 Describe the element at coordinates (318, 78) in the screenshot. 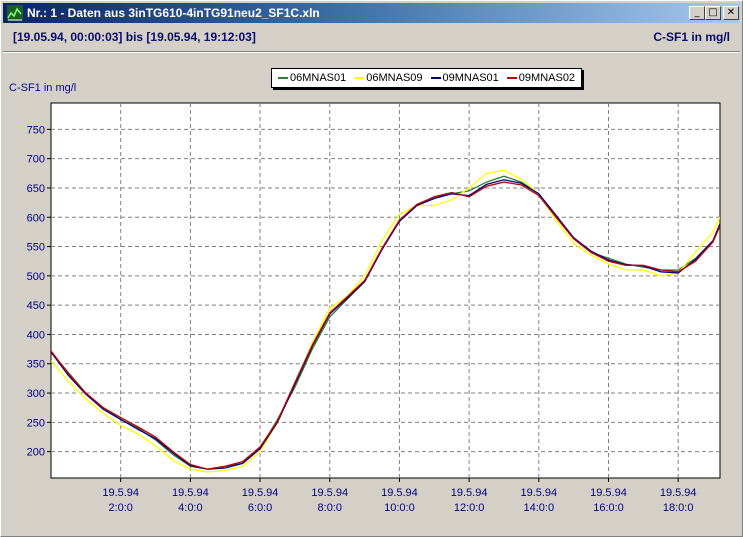

I see `legend-label: 06MNAS01` at that location.